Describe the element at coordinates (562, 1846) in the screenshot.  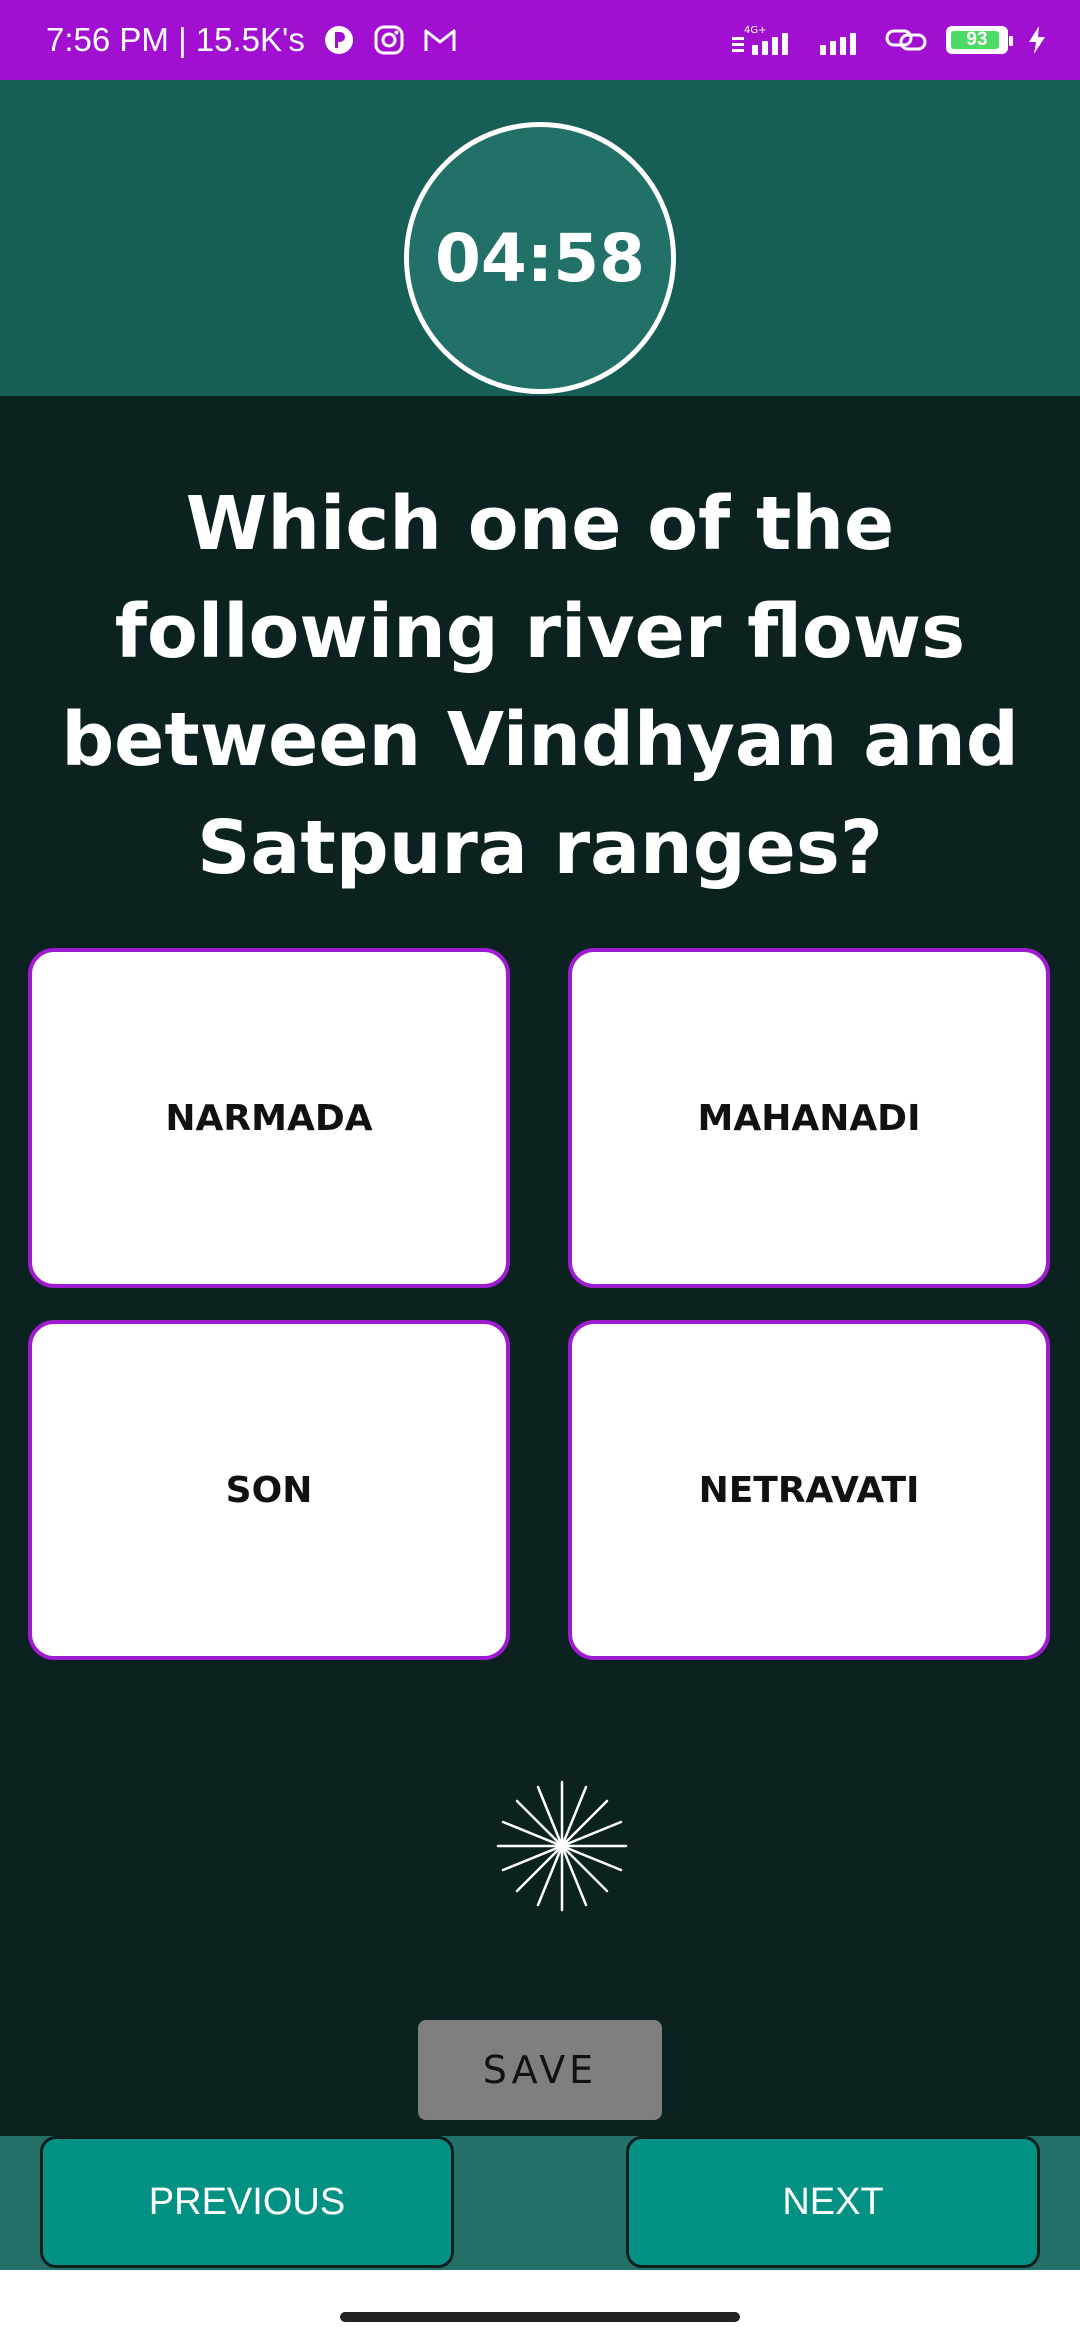
I see `starburst-icon` at that location.